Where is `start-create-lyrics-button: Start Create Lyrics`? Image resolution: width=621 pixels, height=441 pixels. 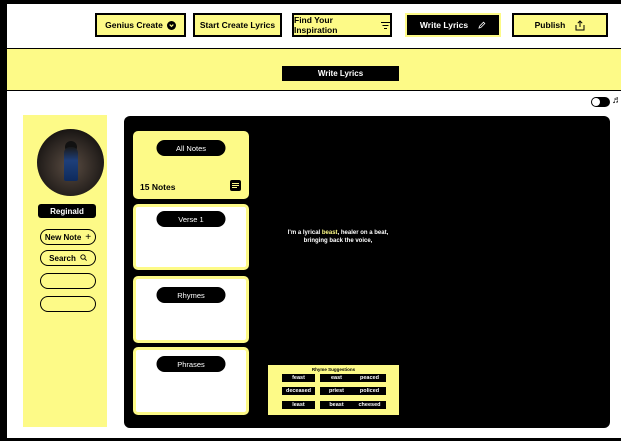 start-create-lyrics-button: Start Create Lyrics is located at coordinates (237, 25).